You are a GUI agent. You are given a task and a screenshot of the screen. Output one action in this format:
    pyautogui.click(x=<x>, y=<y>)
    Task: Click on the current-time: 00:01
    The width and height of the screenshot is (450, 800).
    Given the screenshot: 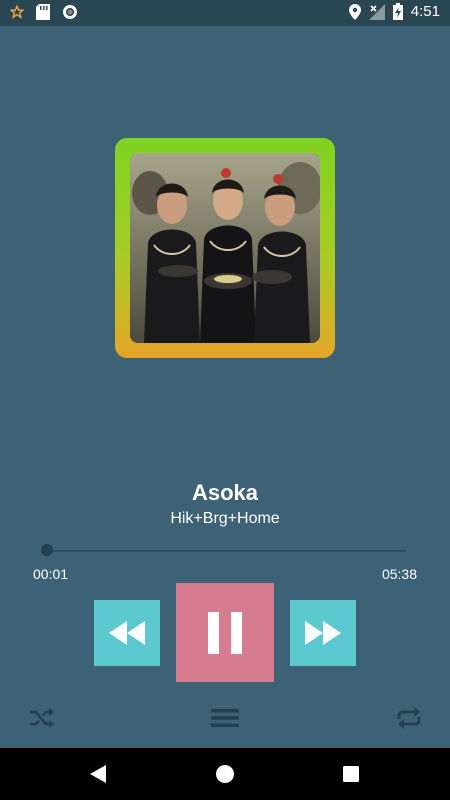 What is the action you would take?
    pyautogui.click(x=51, y=574)
    